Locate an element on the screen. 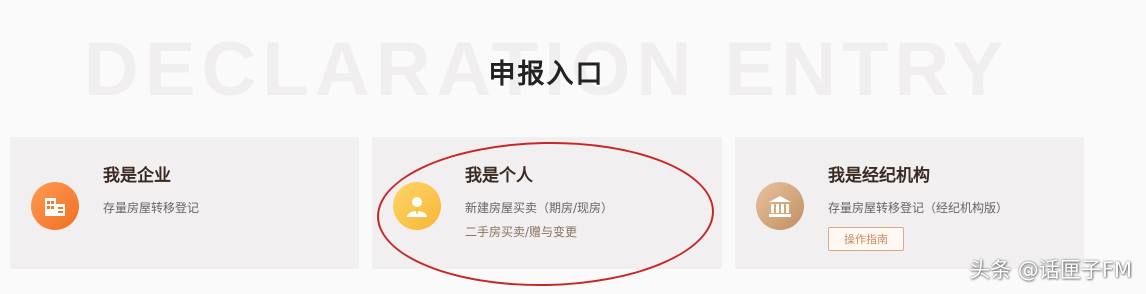  operation-guide-button: 操作指南 is located at coordinates (866, 239).